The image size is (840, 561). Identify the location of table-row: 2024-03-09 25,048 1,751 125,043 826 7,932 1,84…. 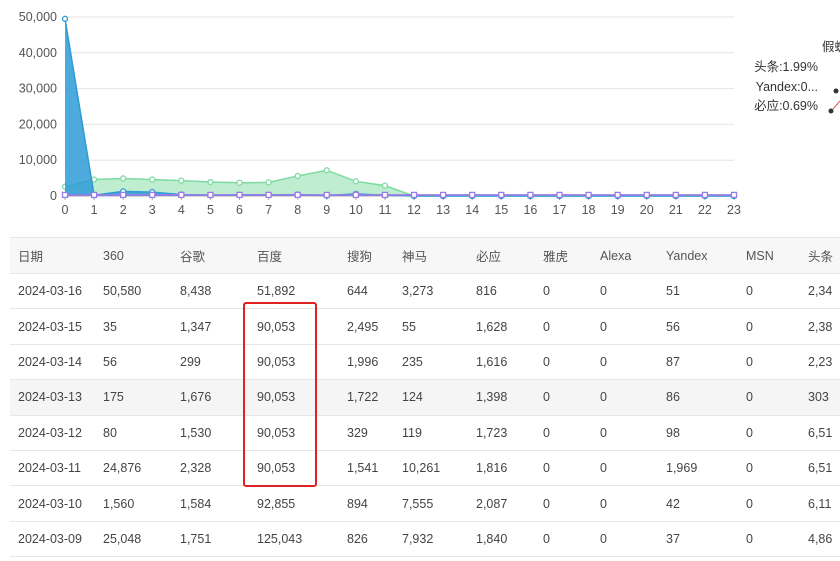
(425, 539).